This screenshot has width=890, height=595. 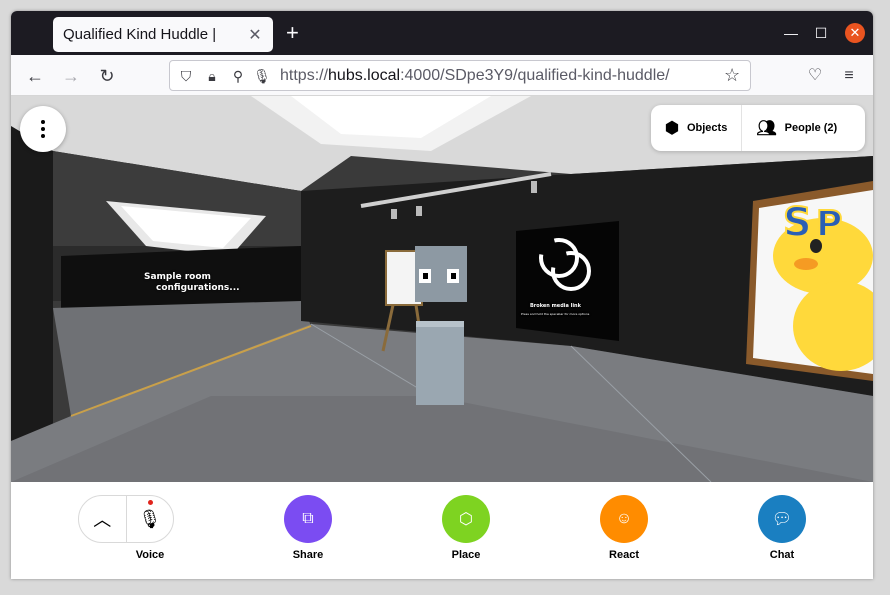 I want to click on forward-arrow-icon: →, so click(x=71, y=76).